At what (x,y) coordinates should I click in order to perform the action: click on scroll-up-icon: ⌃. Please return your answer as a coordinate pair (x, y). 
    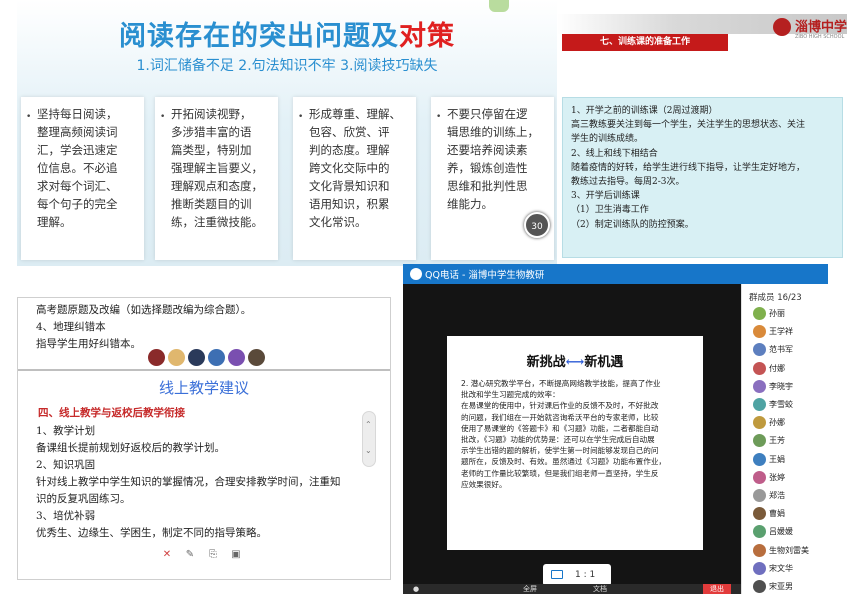
    Looking at the image, I should click on (368, 424).